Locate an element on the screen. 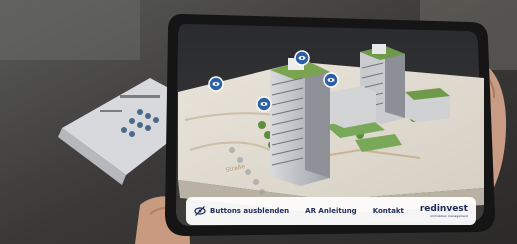 The height and width of the screenshot is (244, 517). contact-button: Kontakt is located at coordinates (388, 211).